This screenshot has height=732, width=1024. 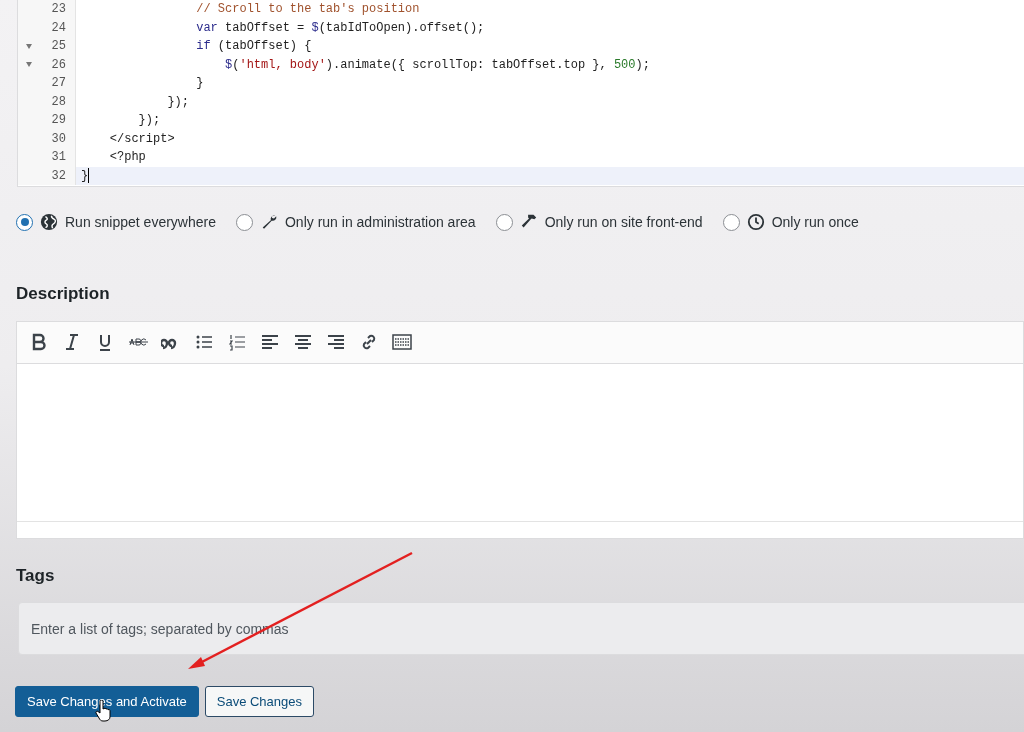 What do you see at coordinates (755, 222) in the screenshot?
I see `clock-icon` at bounding box center [755, 222].